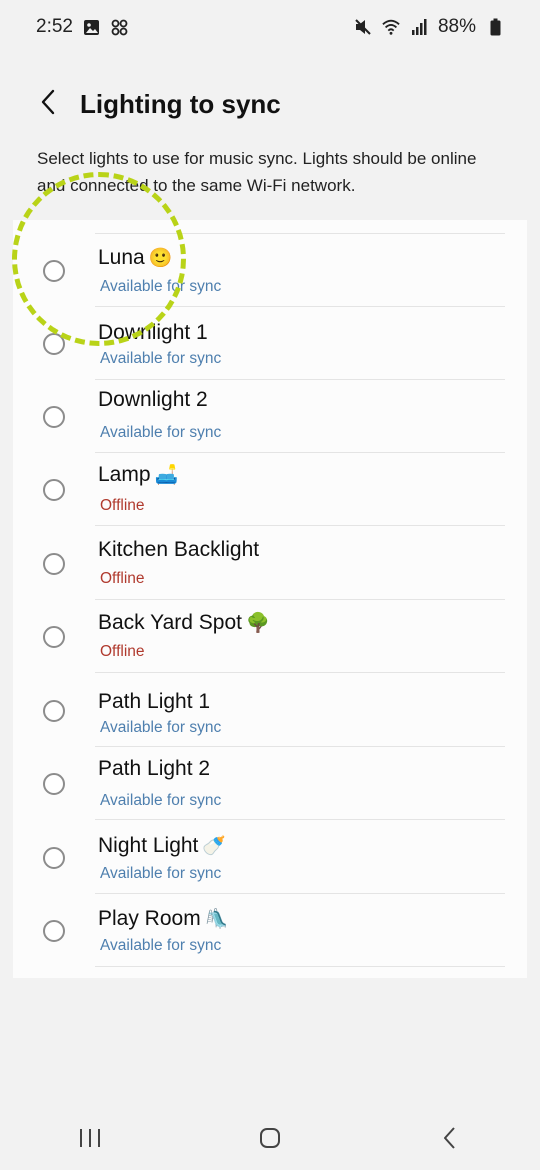  I want to click on back-icon, so click(450, 1140).